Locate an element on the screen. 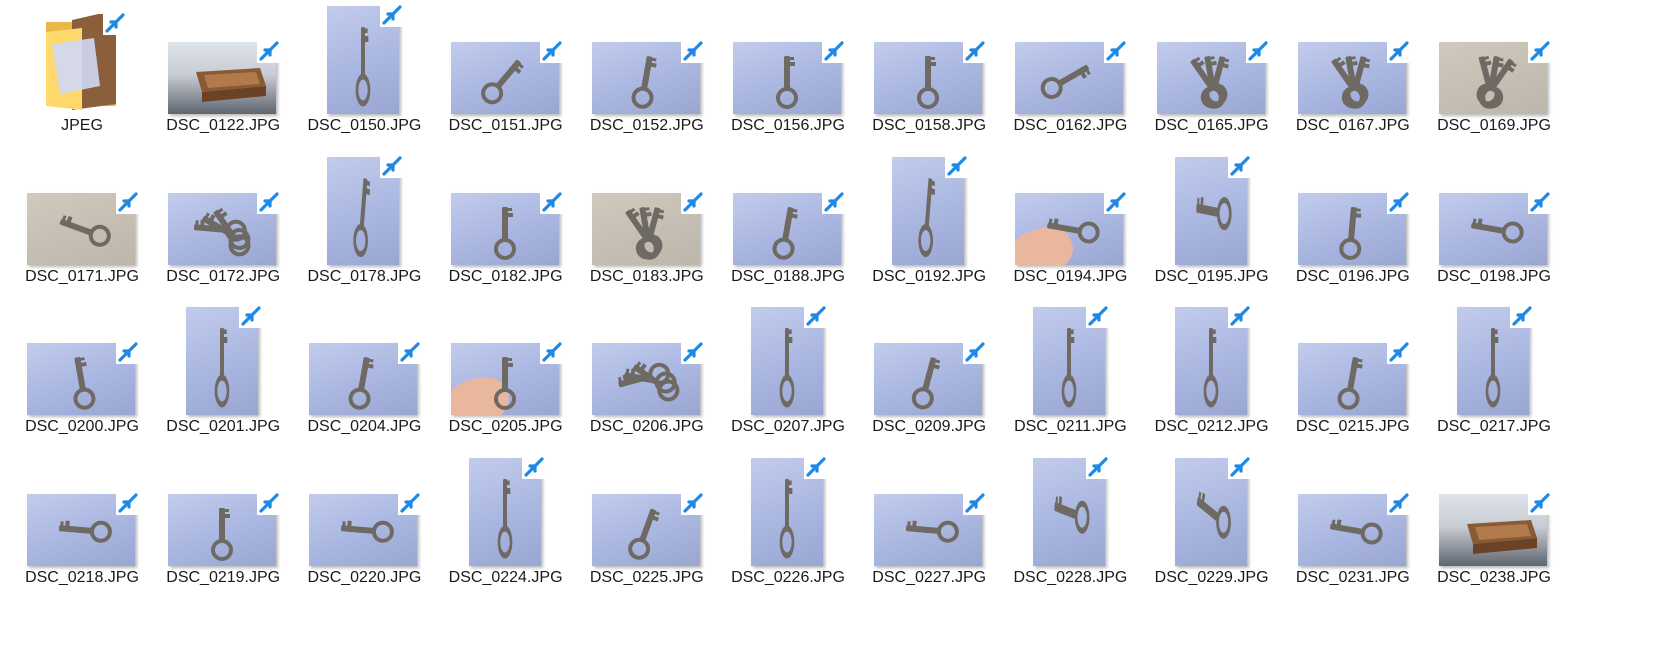  file-name-label: DSC_0204.JPG is located at coordinates (364, 426).